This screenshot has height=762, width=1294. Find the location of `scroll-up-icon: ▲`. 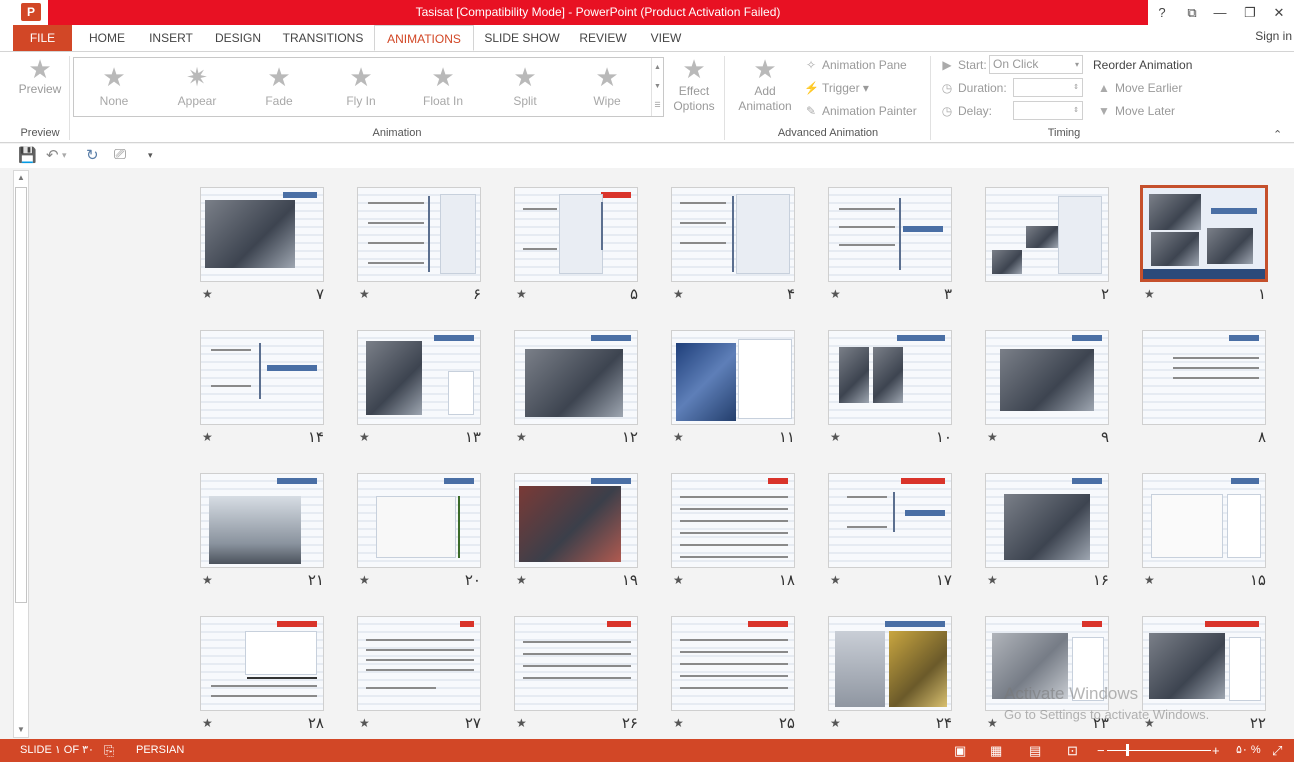

scroll-up-icon: ▲ is located at coordinates (21, 178).